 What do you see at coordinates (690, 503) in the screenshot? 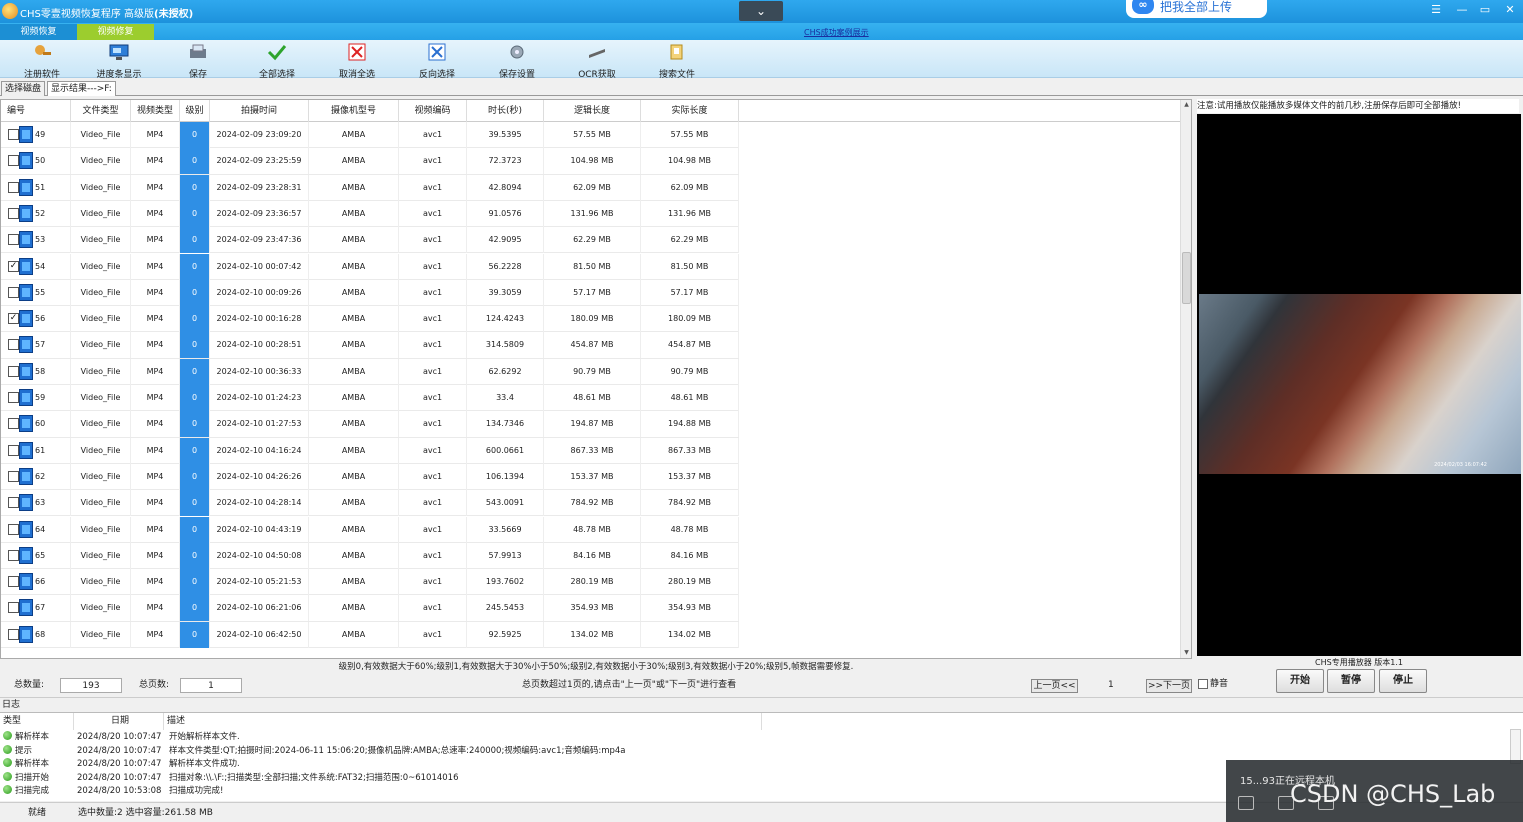
I see `cell-actual-size: 784.92 MB` at bounding box center [690, 503].